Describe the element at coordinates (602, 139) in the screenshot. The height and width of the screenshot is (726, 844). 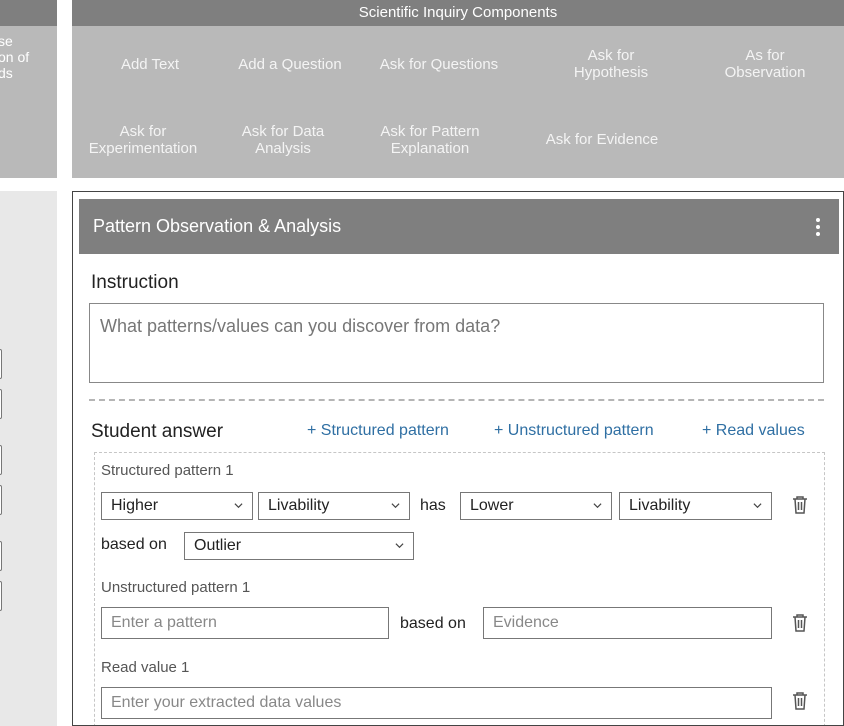
I see `ask-for-evidence-button: Ask for Evidence` at that location.